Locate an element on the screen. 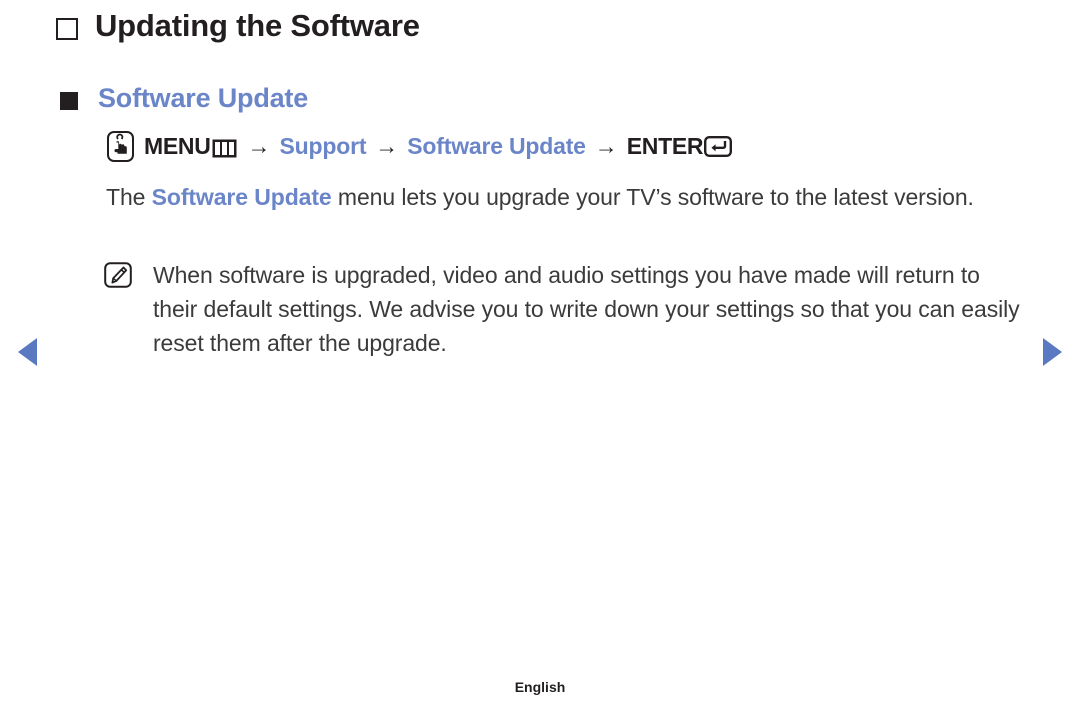 The image size is (1080, 705). note-pencil-icon is located at coordinates (118, 275).